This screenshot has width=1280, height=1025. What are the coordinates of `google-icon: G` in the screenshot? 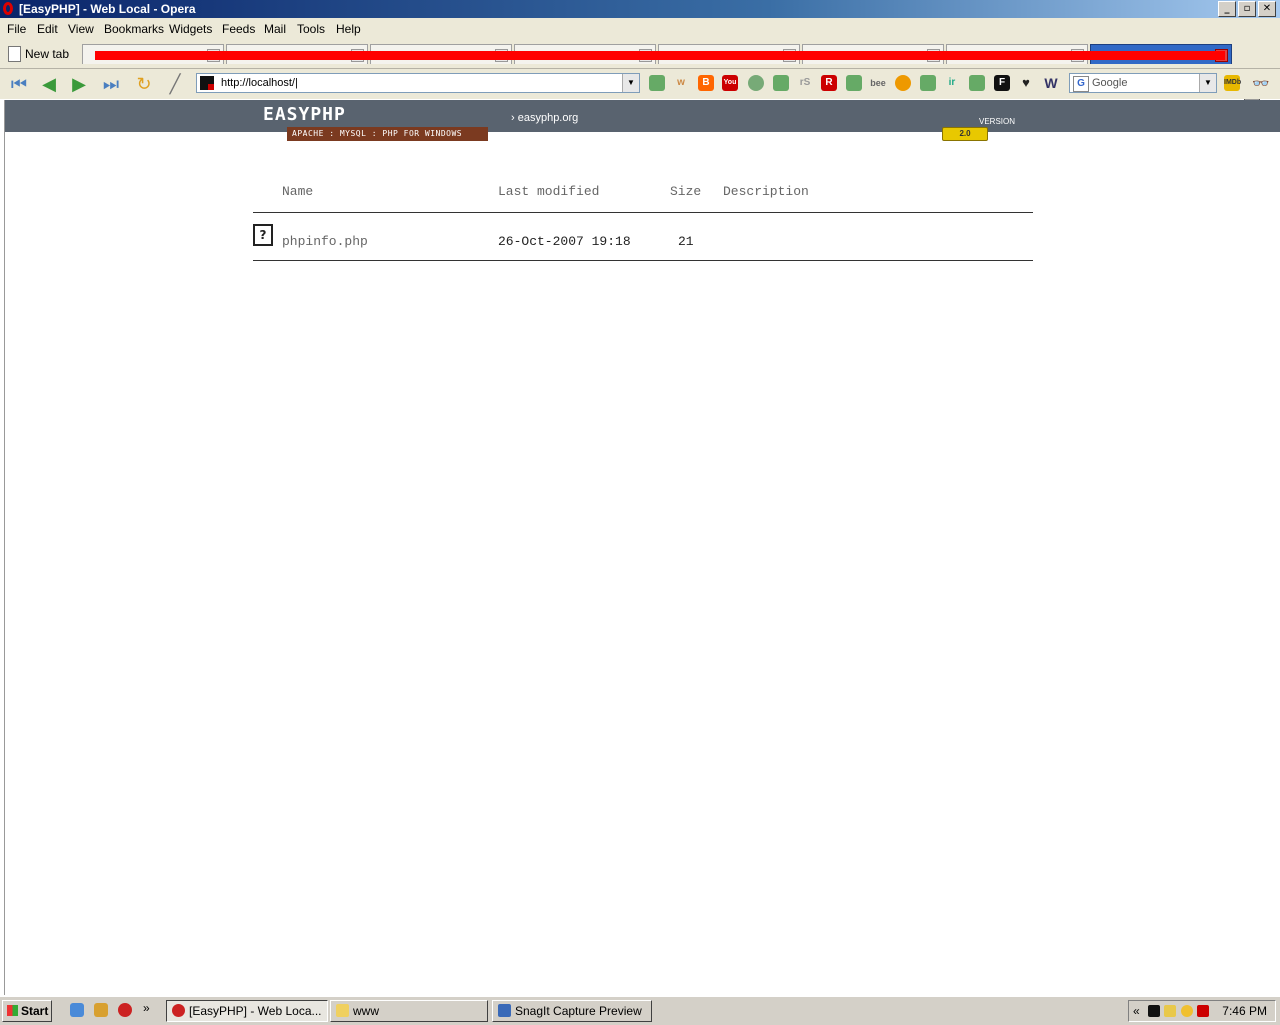 It's located at (1081, 84).